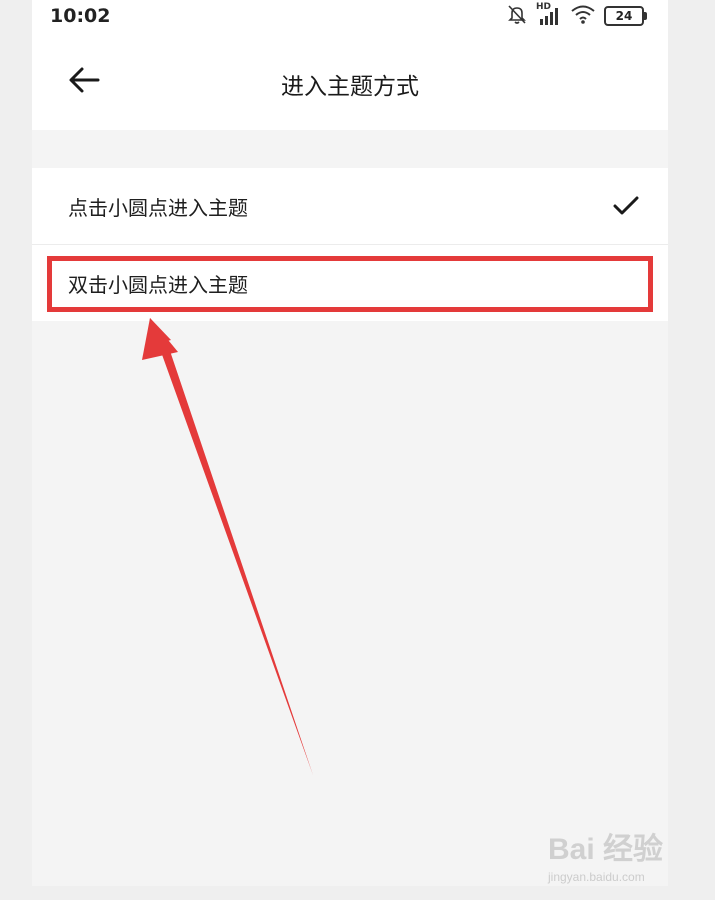 The width and height of the screenshot is (715, 900). Describe the element at coordinates (158, 207) in the screenshot. I see `option-label: 点击小圆点进入主题` at that location.